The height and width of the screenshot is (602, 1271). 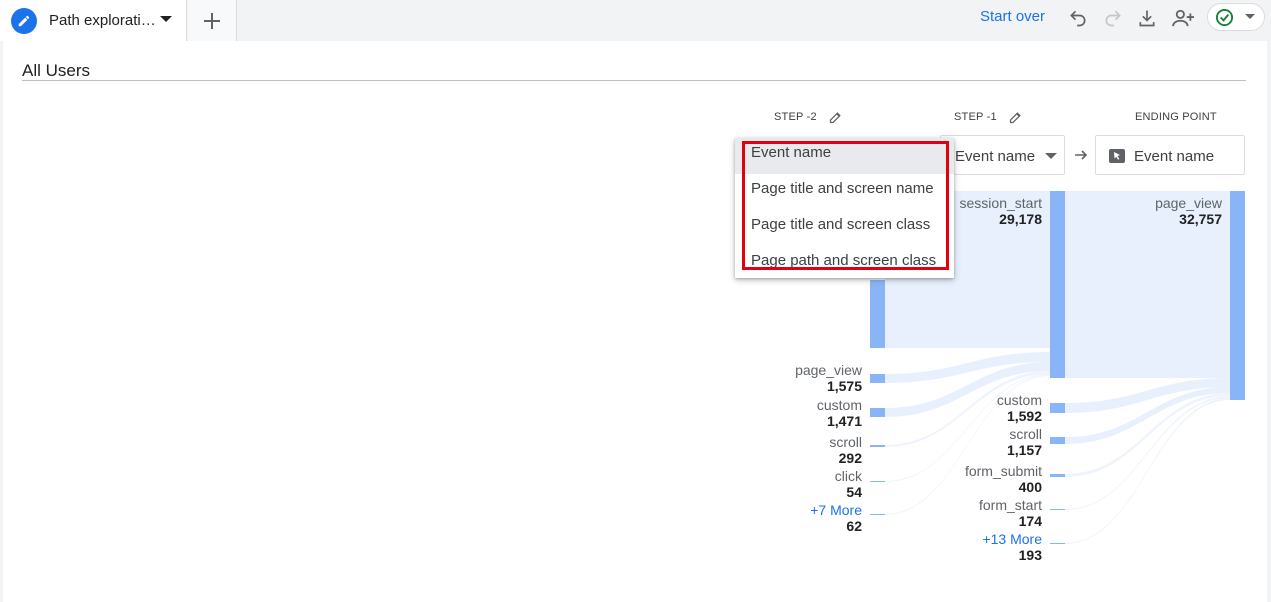 I want to click on node-label: form_submit, so click(x=1003, y=471).